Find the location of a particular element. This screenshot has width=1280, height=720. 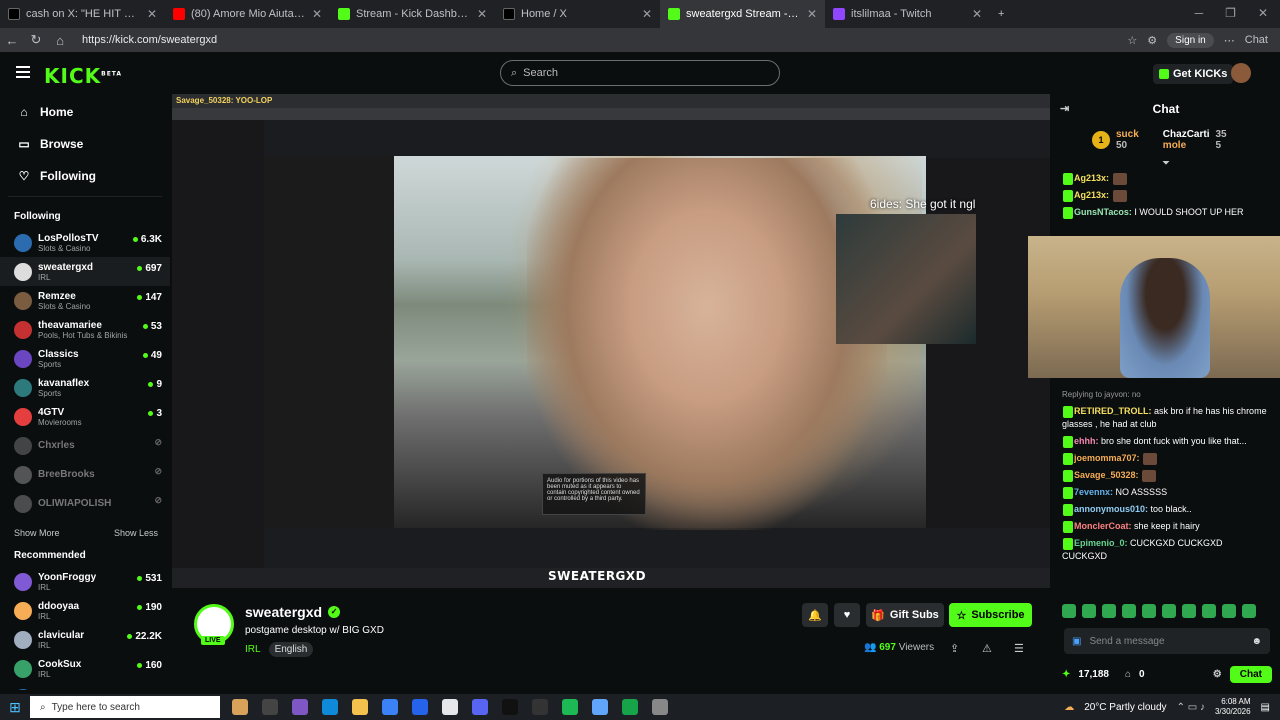

nav-browse: ▭ Browse is located at coordinates (85, 144).